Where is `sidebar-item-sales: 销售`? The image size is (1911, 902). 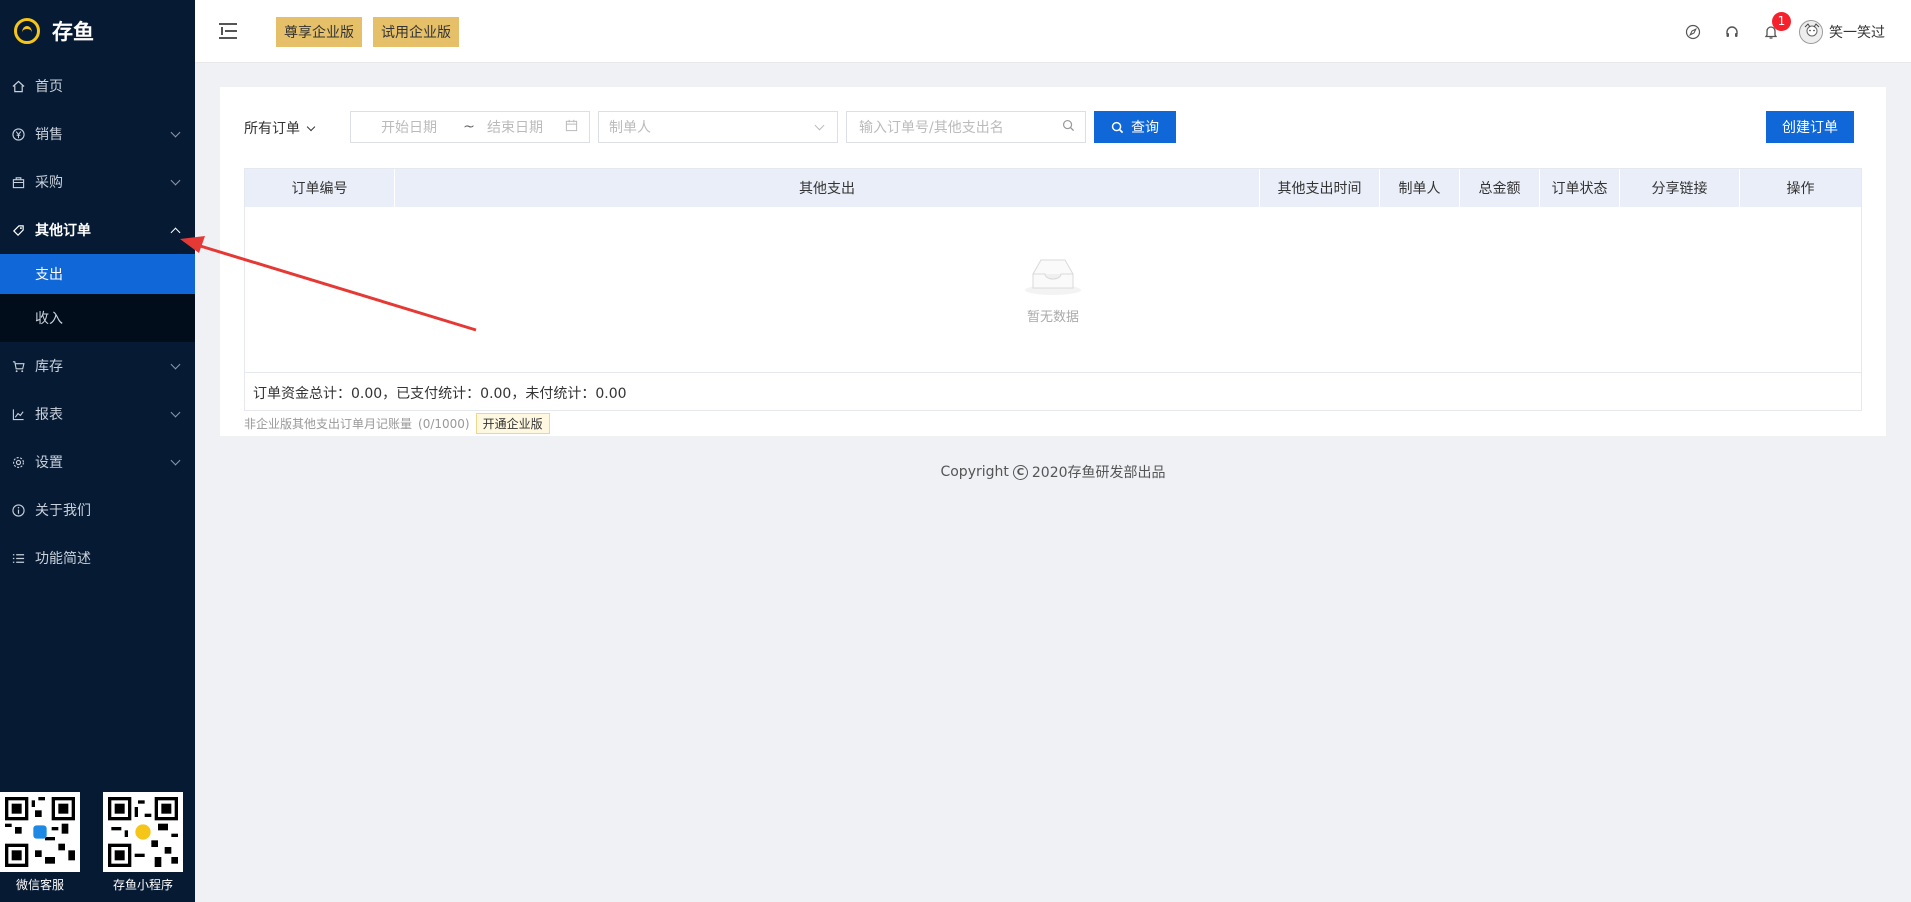
sidebar-item-sales: 销售 is located at coordinates (97, 134).